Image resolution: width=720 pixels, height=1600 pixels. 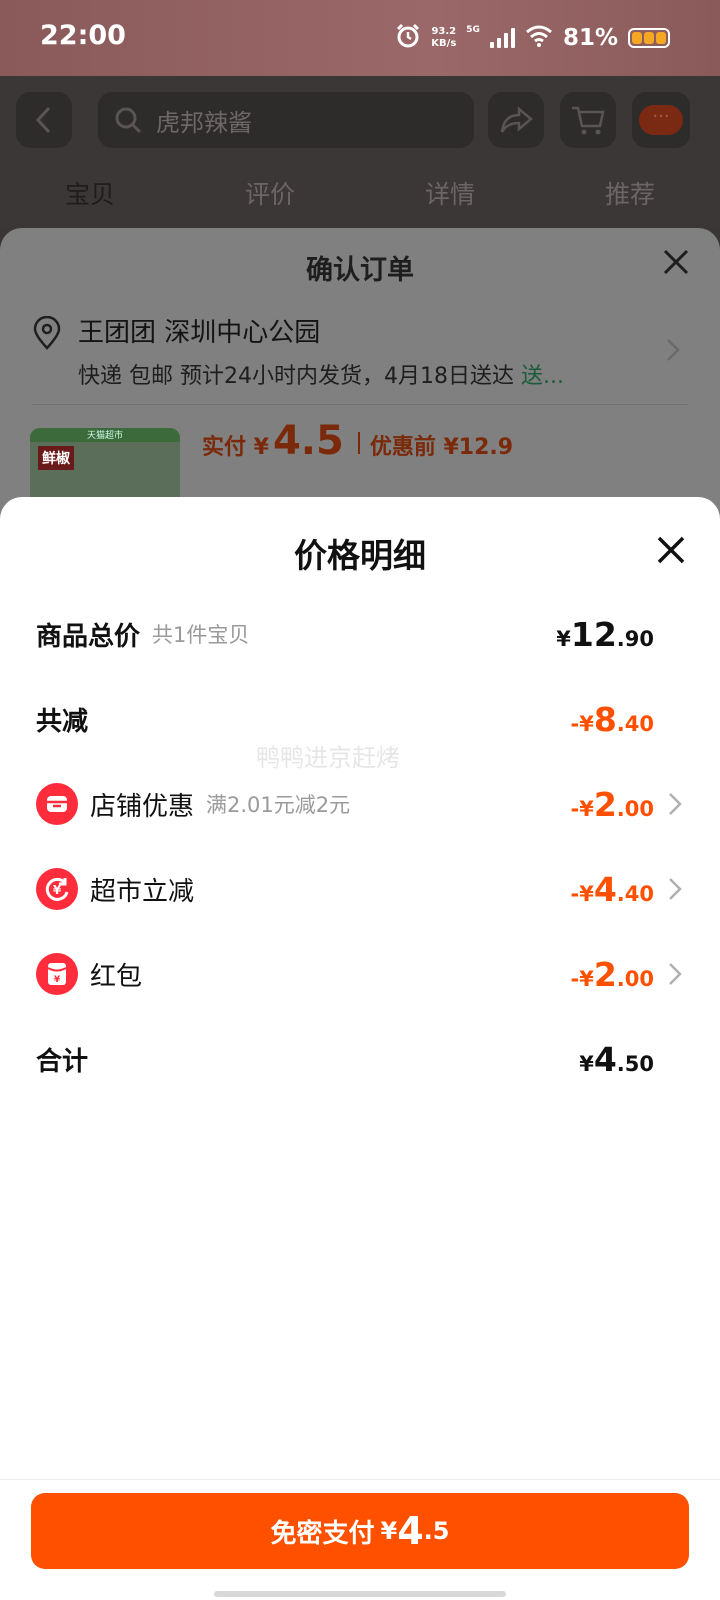 What do you see at coordinates (90, 195) in the screenshot?
I see `tab-item: 宝贝` at bounding box center [90, 195].